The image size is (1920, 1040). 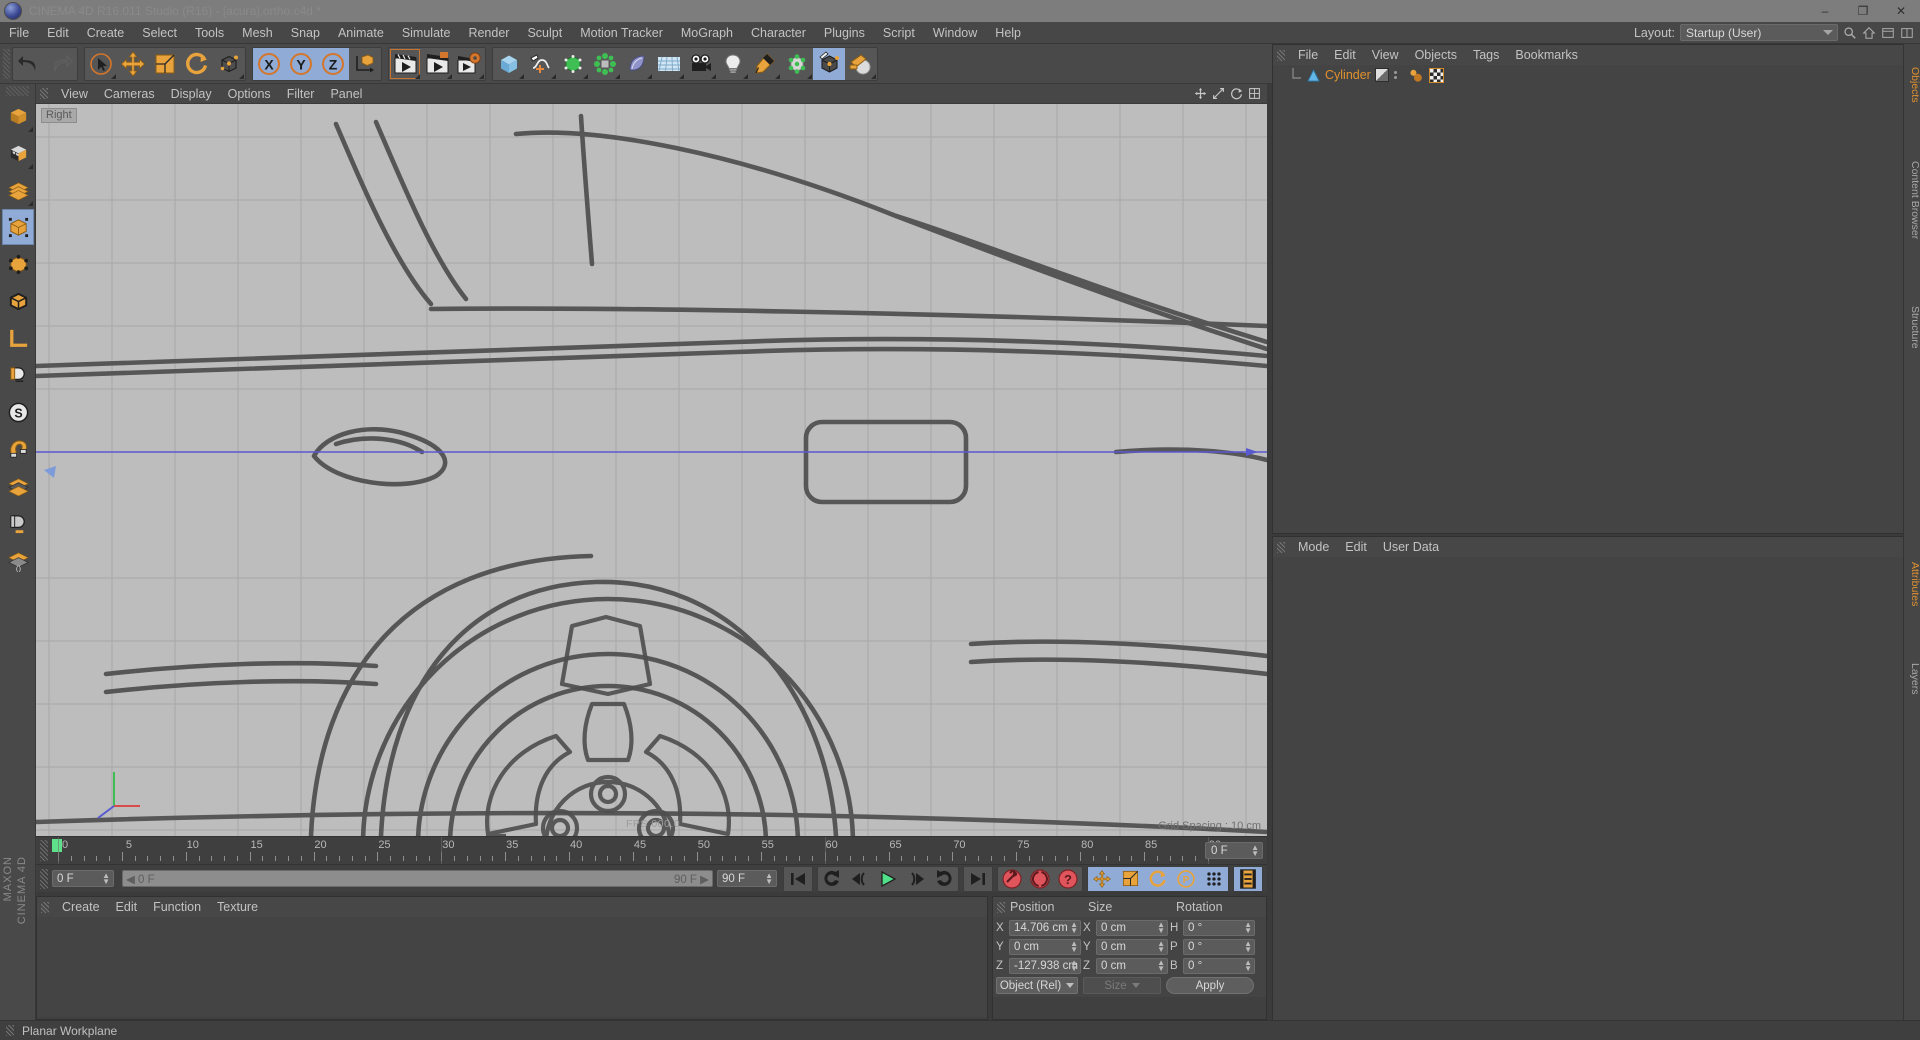 What do you see at coordinates (305, 33) in the screenshot?
I see `menu-snap: Snap` at bounding box center [305, 33].